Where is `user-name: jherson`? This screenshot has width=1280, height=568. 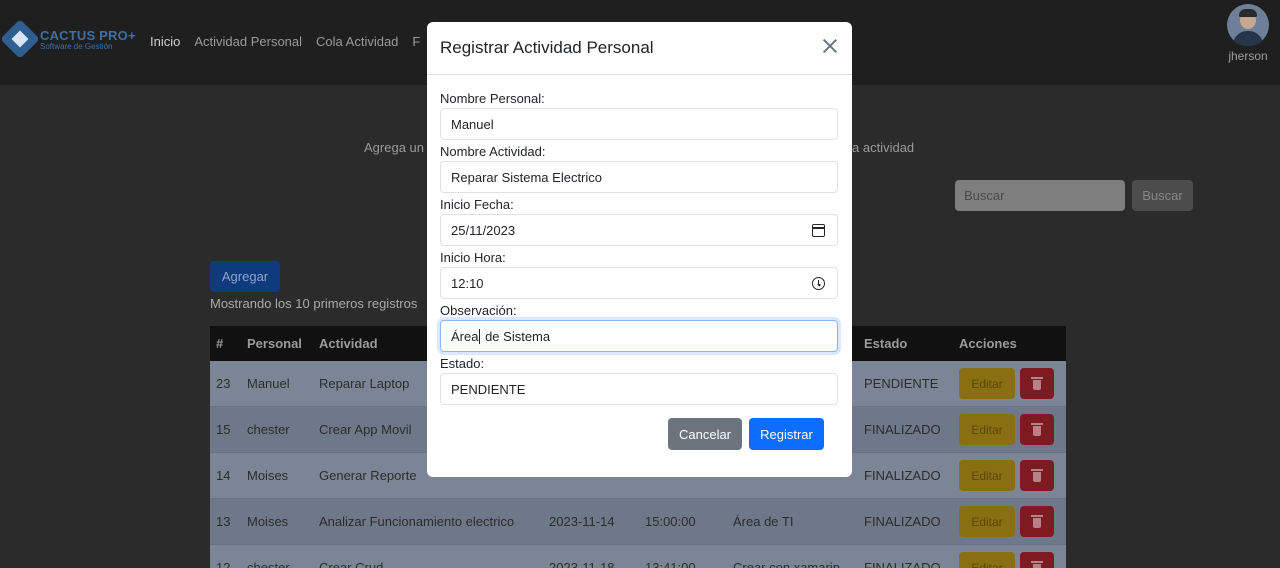
user-name: jherson is located at coordinates (1248, 56).